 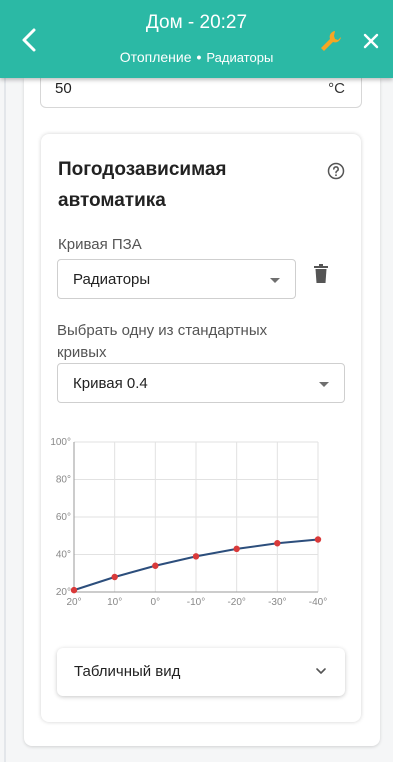 What do you see at coordinates (112, 279) in the screenshot?
I see `curve-select-value: Радиаторы` at bounding box center [112, 279].